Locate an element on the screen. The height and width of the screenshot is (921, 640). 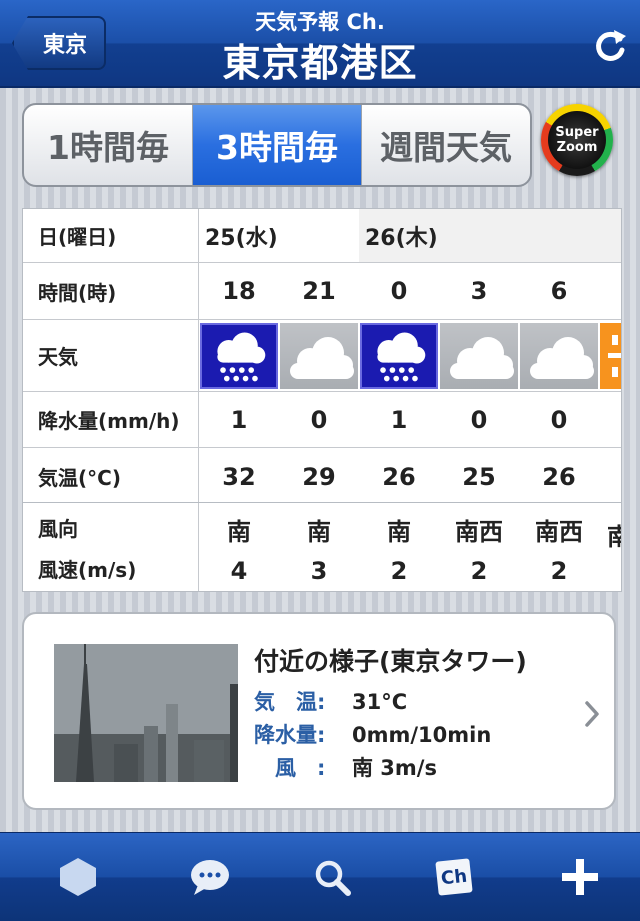
tab-add is located at coordinates (578, 877).